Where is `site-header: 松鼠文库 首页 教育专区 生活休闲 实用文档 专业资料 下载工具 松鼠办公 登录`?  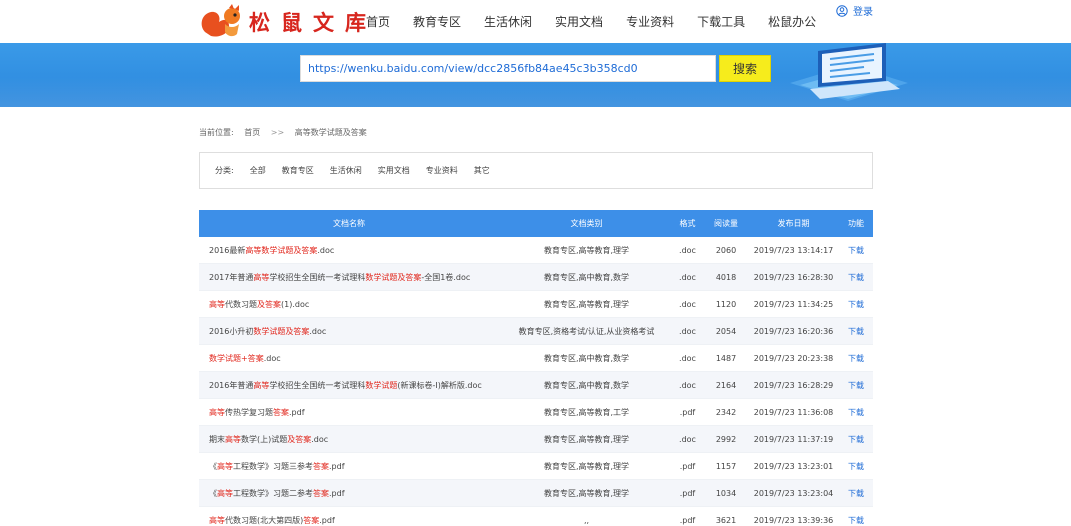
site-header: 松鼠文库 首页 教育专区 生活休闲 实用文档 专业资料 下载工具 松鼠办公 登录 is located at coordinates (535, 21).